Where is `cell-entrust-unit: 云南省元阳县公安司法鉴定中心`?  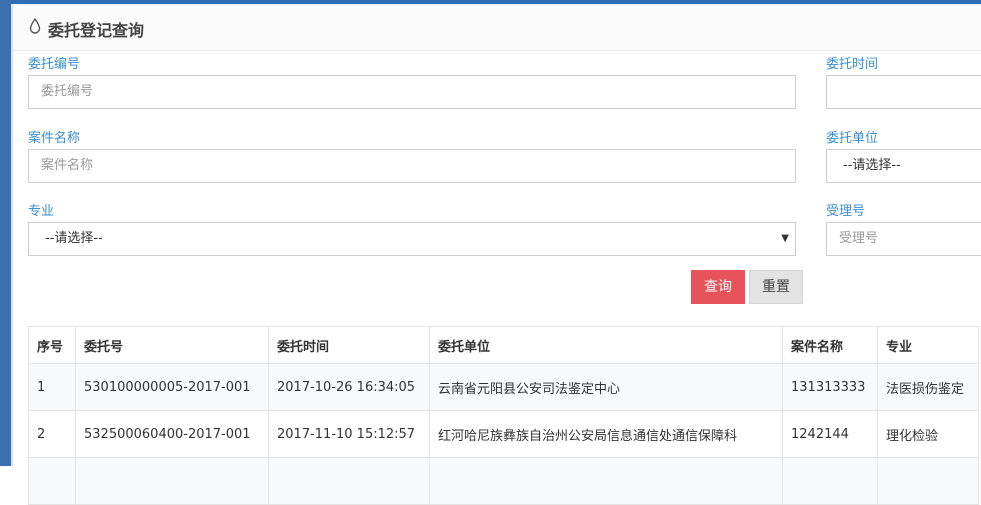 cell-entrust-unit: 云南省元阳县公安司法鉴定中心 is located at coordinates (606, 387).